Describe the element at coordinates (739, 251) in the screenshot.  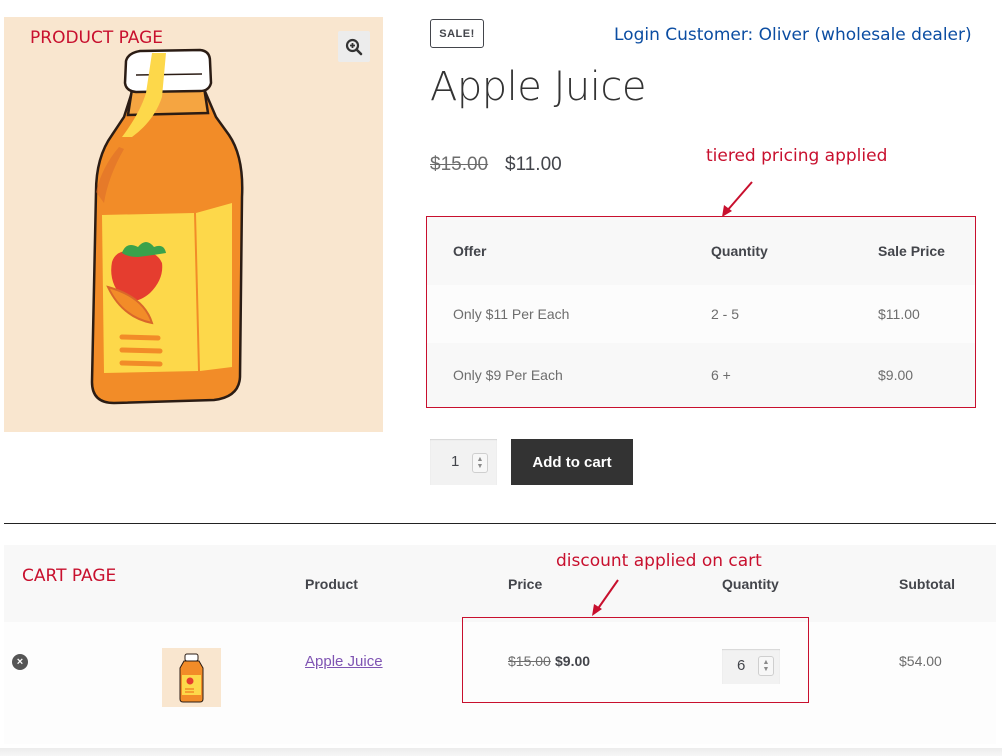
I see `header-quantity: Quantity` at that location.